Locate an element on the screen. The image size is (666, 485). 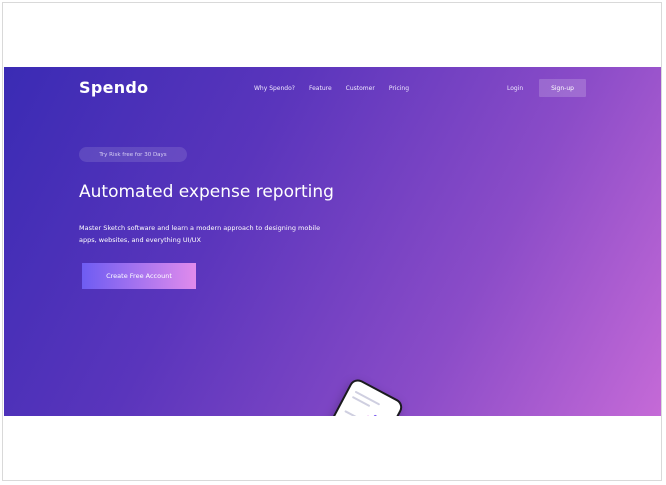
main-nav: Why Spendo? Feature Customer Pricing is located at coordinates (331, 88).